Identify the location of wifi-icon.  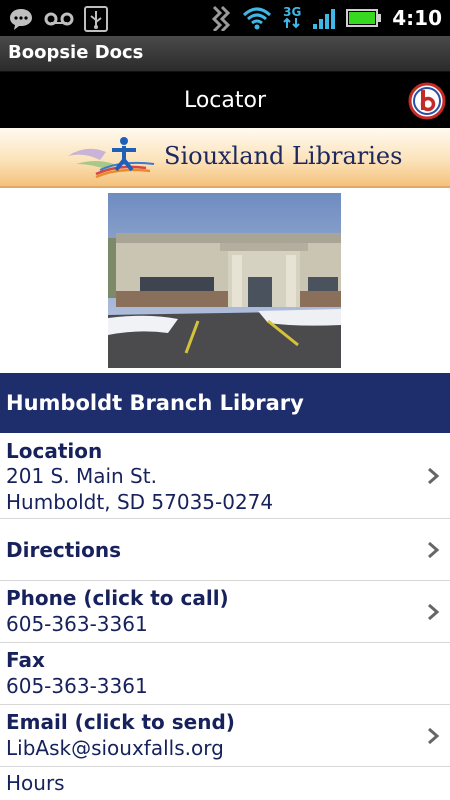
(257, 18).